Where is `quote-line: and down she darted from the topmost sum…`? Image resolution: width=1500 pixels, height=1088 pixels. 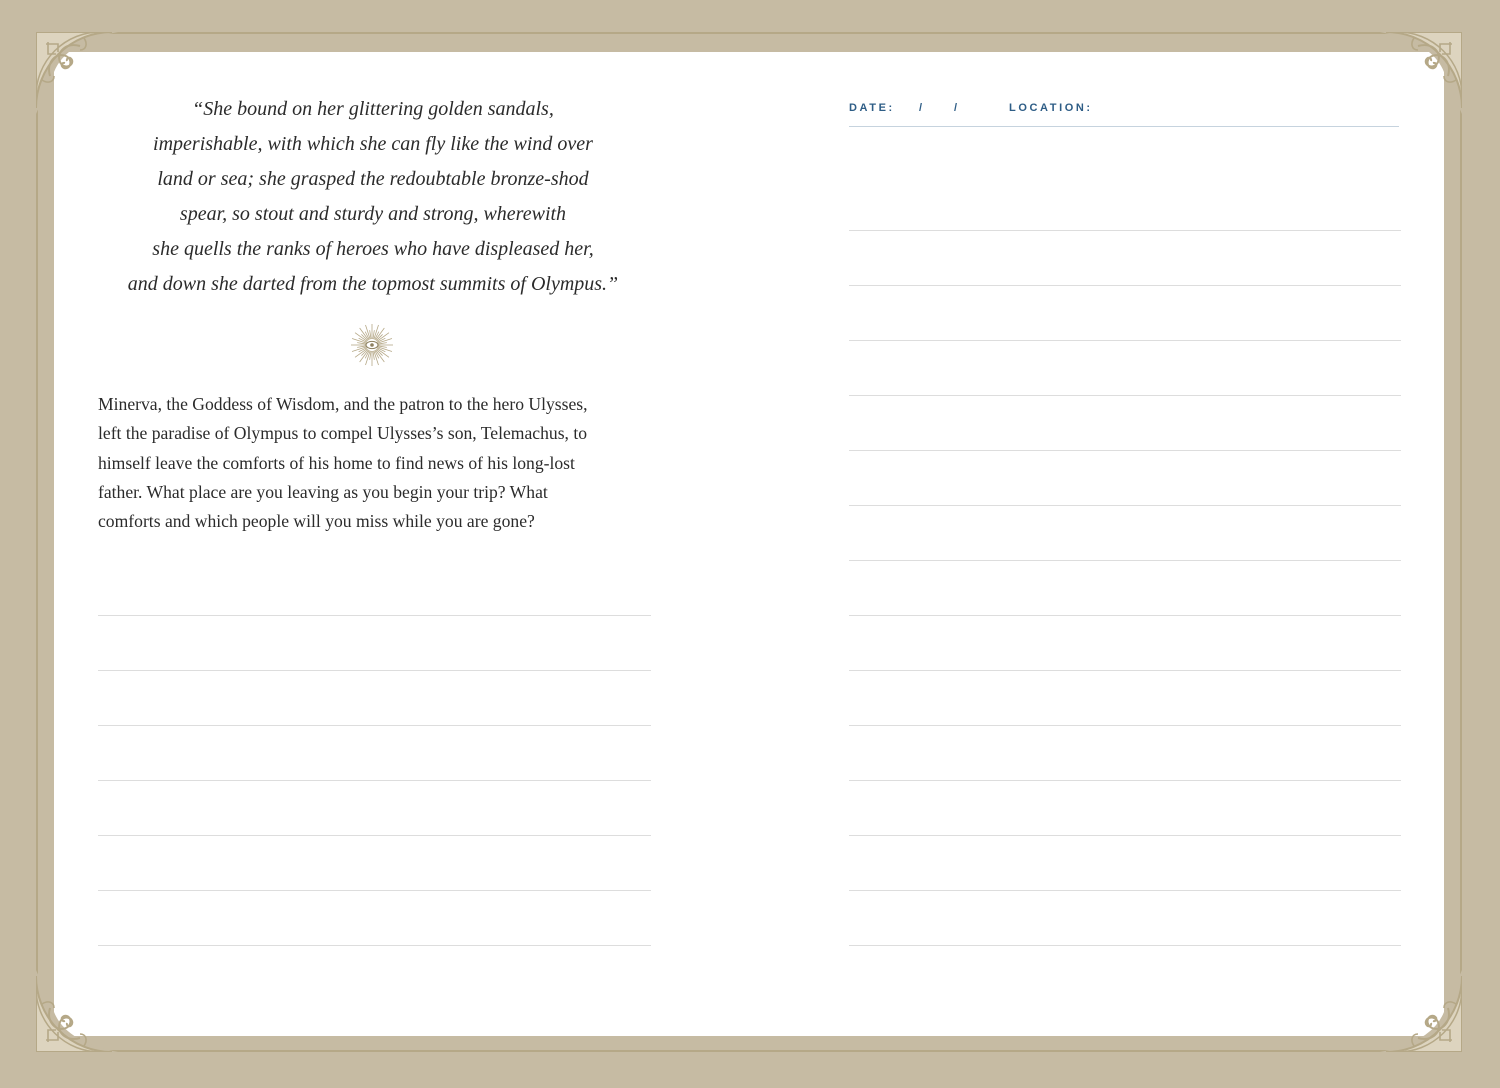 quote-line: and down she darted from the topmost sum… is located at coordinates (373, 284).